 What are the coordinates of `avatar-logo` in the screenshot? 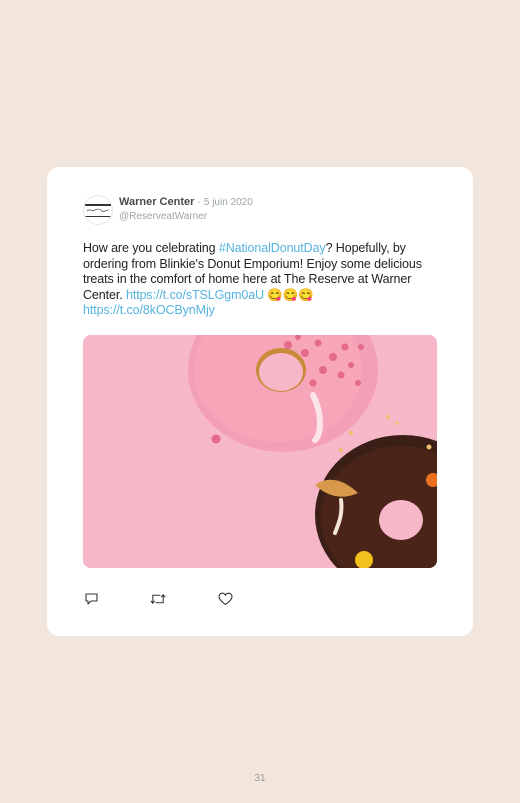 It's located at (98, 210).